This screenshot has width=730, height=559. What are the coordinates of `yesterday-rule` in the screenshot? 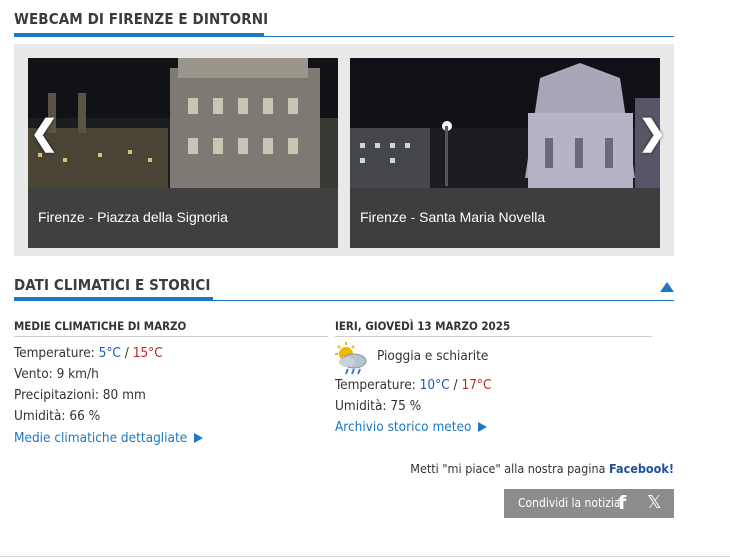 It's located at (493, 336).